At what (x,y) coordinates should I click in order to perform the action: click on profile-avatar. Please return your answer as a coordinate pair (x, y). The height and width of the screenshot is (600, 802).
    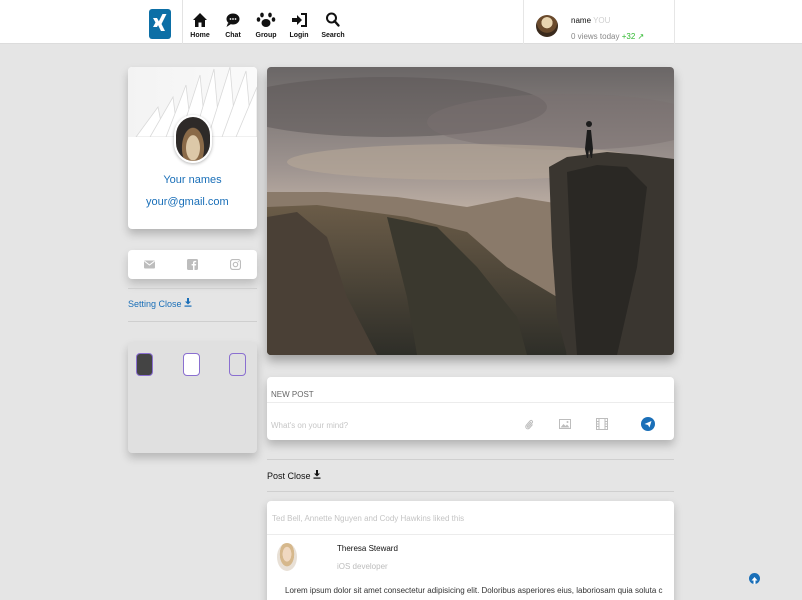
    Looking at the image, I should click on (193, 139).